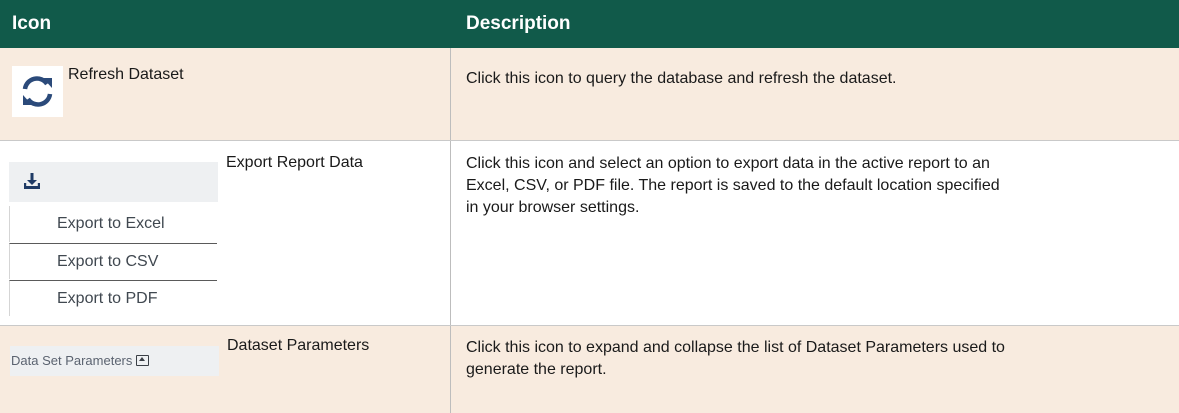 This screenshot has height=413, width=1179. What do you see at coordinates (298, 345) in the screenshot?
I see `dataset-parameters-label: Dataset Parameters` at bounding box center [298, 345].